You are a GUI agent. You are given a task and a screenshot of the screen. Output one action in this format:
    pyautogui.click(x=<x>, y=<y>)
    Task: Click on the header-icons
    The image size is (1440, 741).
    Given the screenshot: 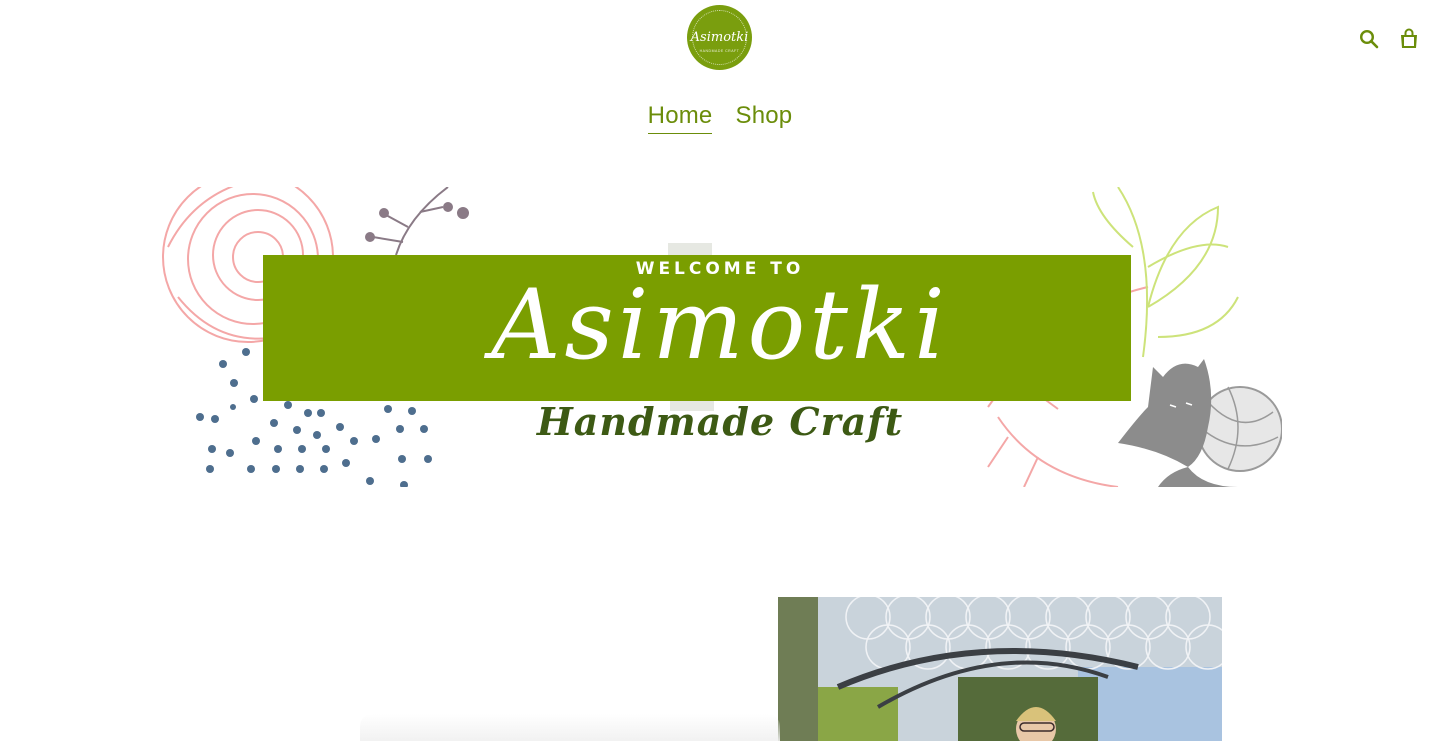 What is the action you would take?
    pyautogui.click(x=1389, y=39)
    